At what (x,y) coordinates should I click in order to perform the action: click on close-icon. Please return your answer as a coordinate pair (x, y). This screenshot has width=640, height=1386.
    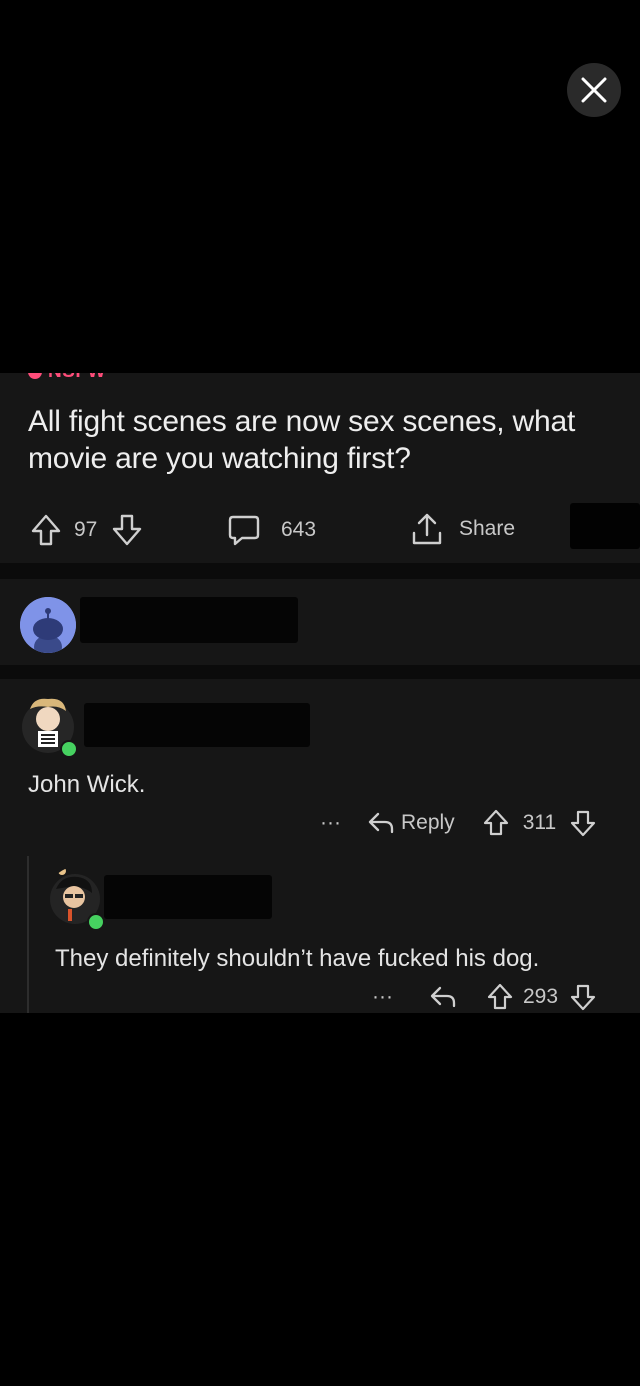
    Looking at the image, I should click on (594, 90).